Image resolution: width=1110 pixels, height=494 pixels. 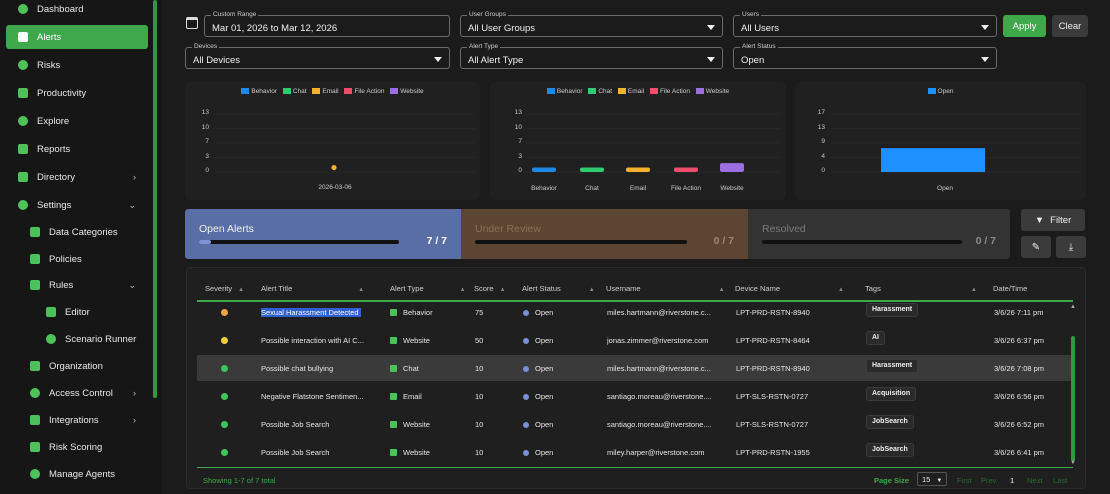 I want to click on alert-type: Behavior, so click(x=418, y=312).